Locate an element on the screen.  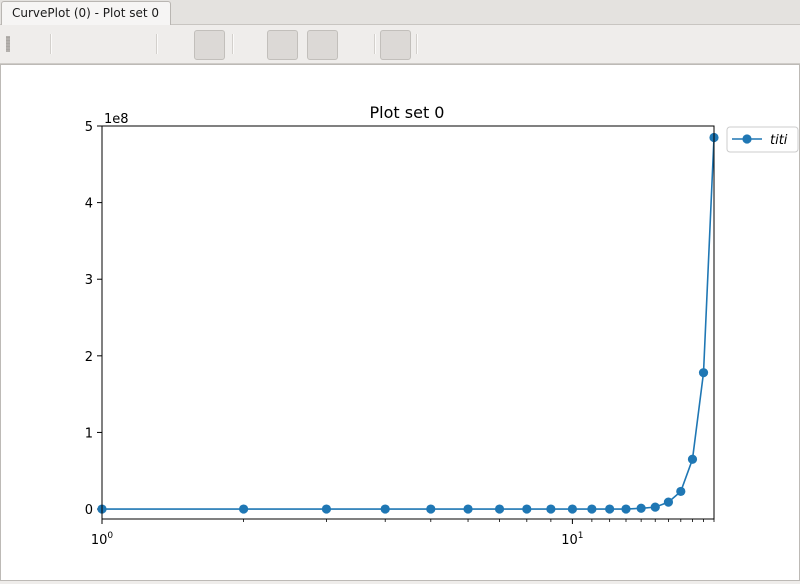
y-tick-label: 5 is located at coordinates (89, 127).